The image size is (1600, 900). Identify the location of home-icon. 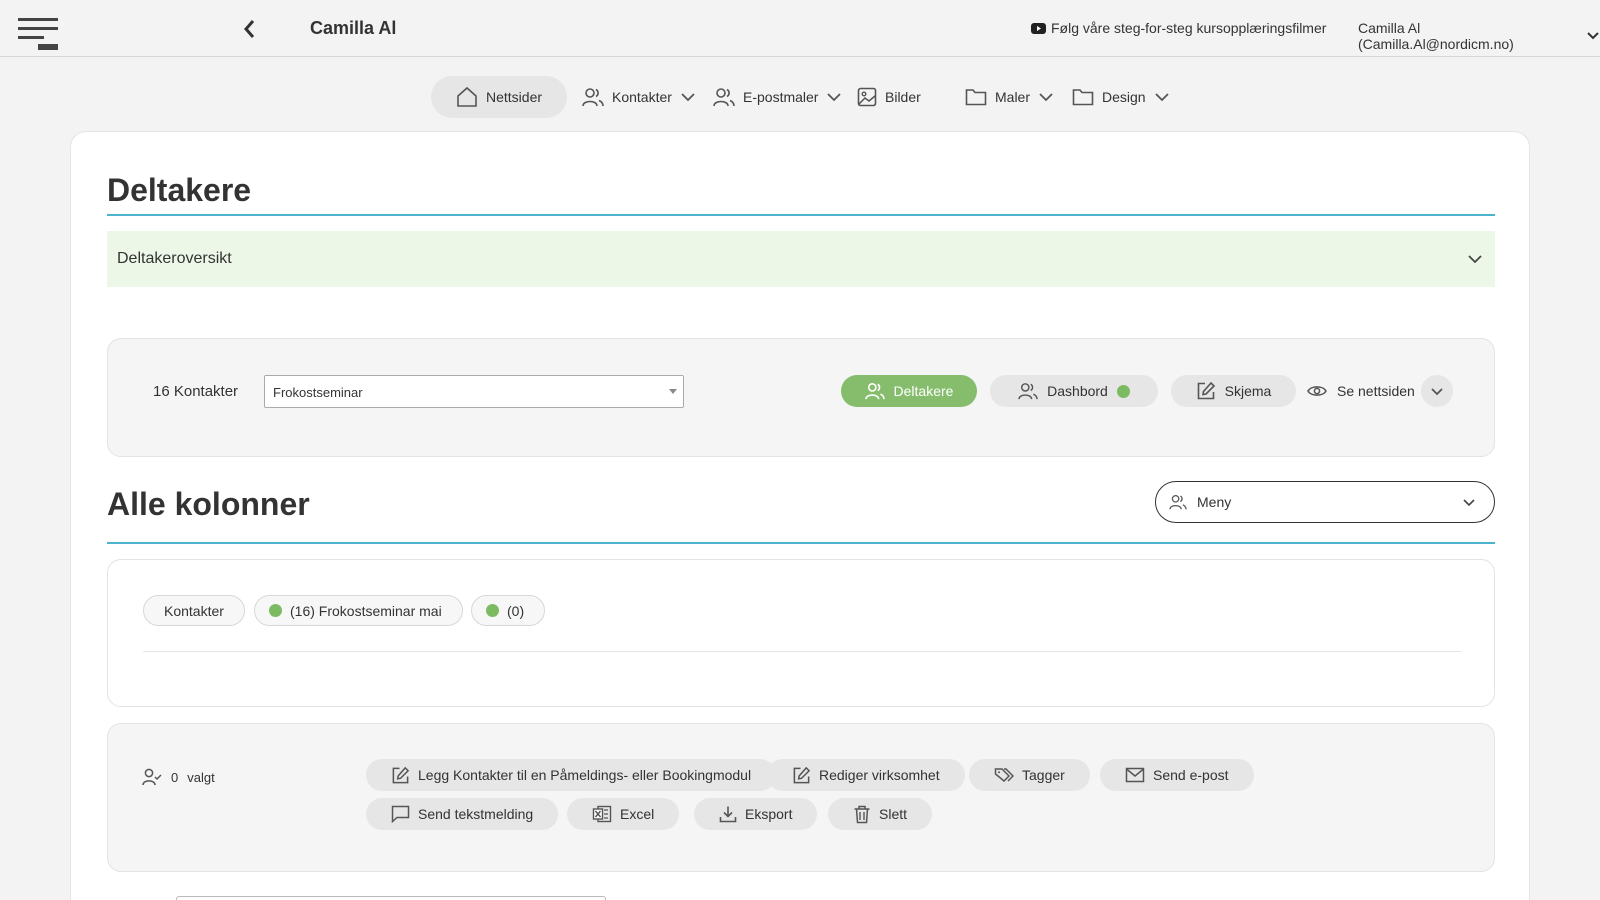
(467, 97).